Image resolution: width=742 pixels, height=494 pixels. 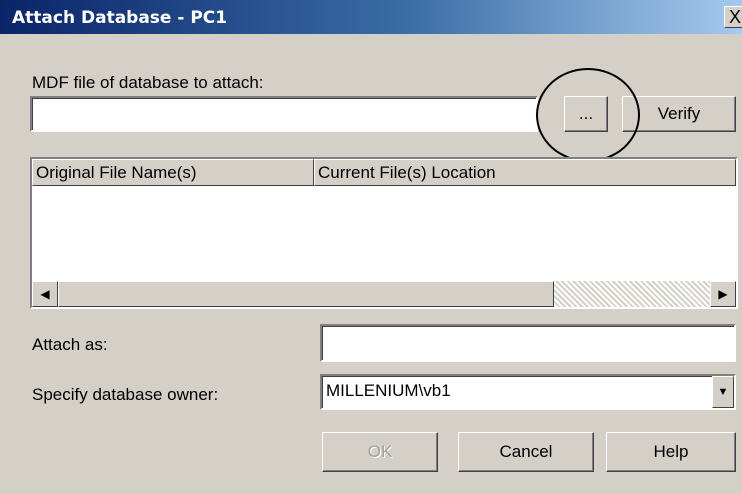 What do you see at coordinates (671, 452) in the screenshot?
I see `help-button: Help` at bounding box center [671, 452].